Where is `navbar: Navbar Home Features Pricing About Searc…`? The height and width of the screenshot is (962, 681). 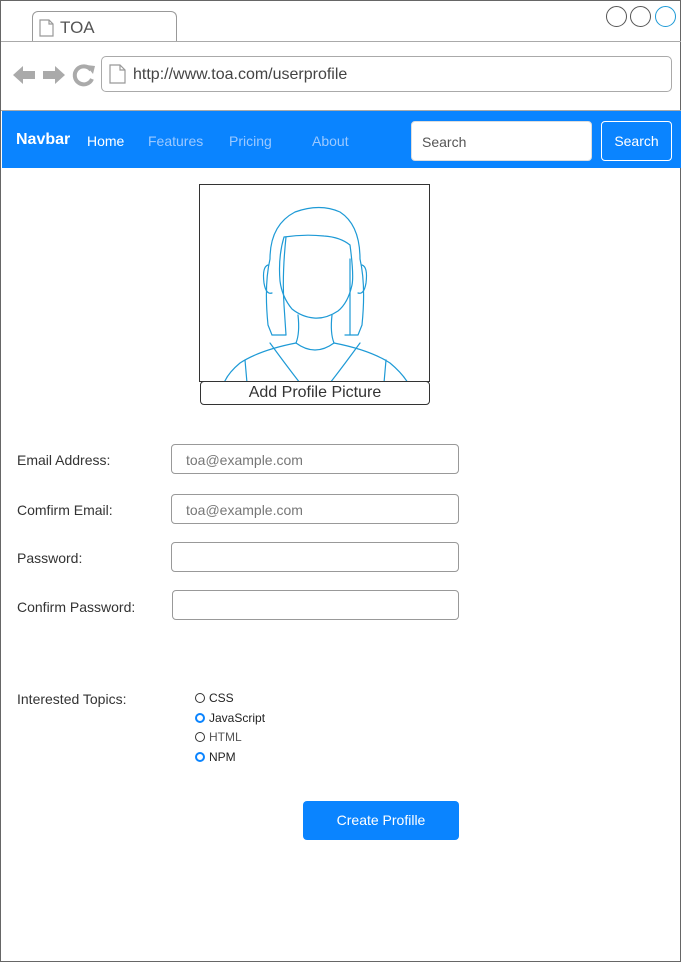
navbar: Navbar Home Features Pricing About Searc… is located at coordinates (341, 139).